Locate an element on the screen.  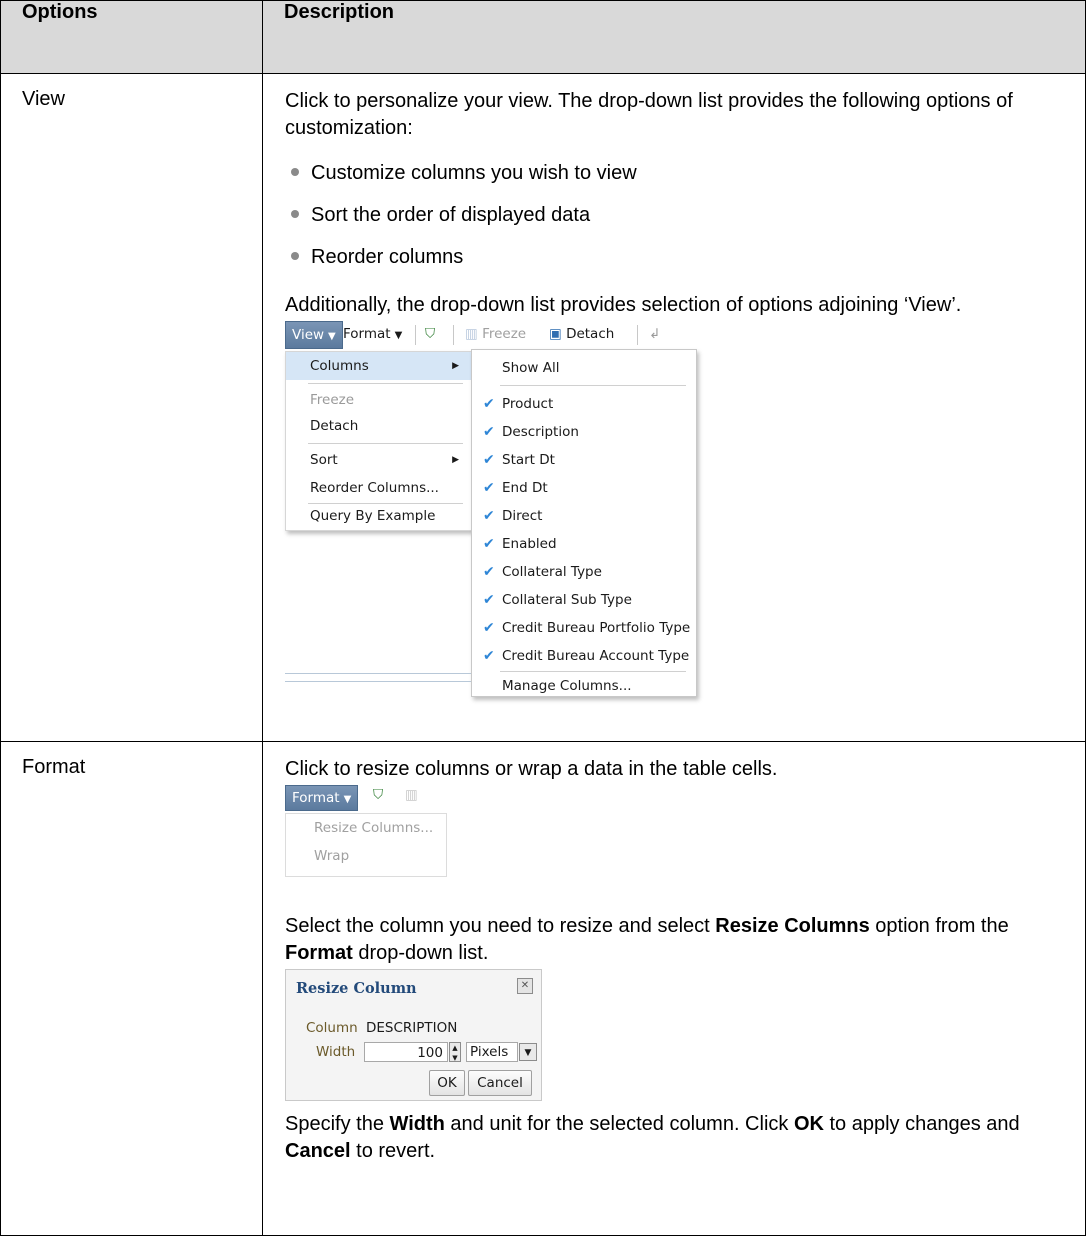
wrap-icon: ↲ is located at coordinates (654, 334).